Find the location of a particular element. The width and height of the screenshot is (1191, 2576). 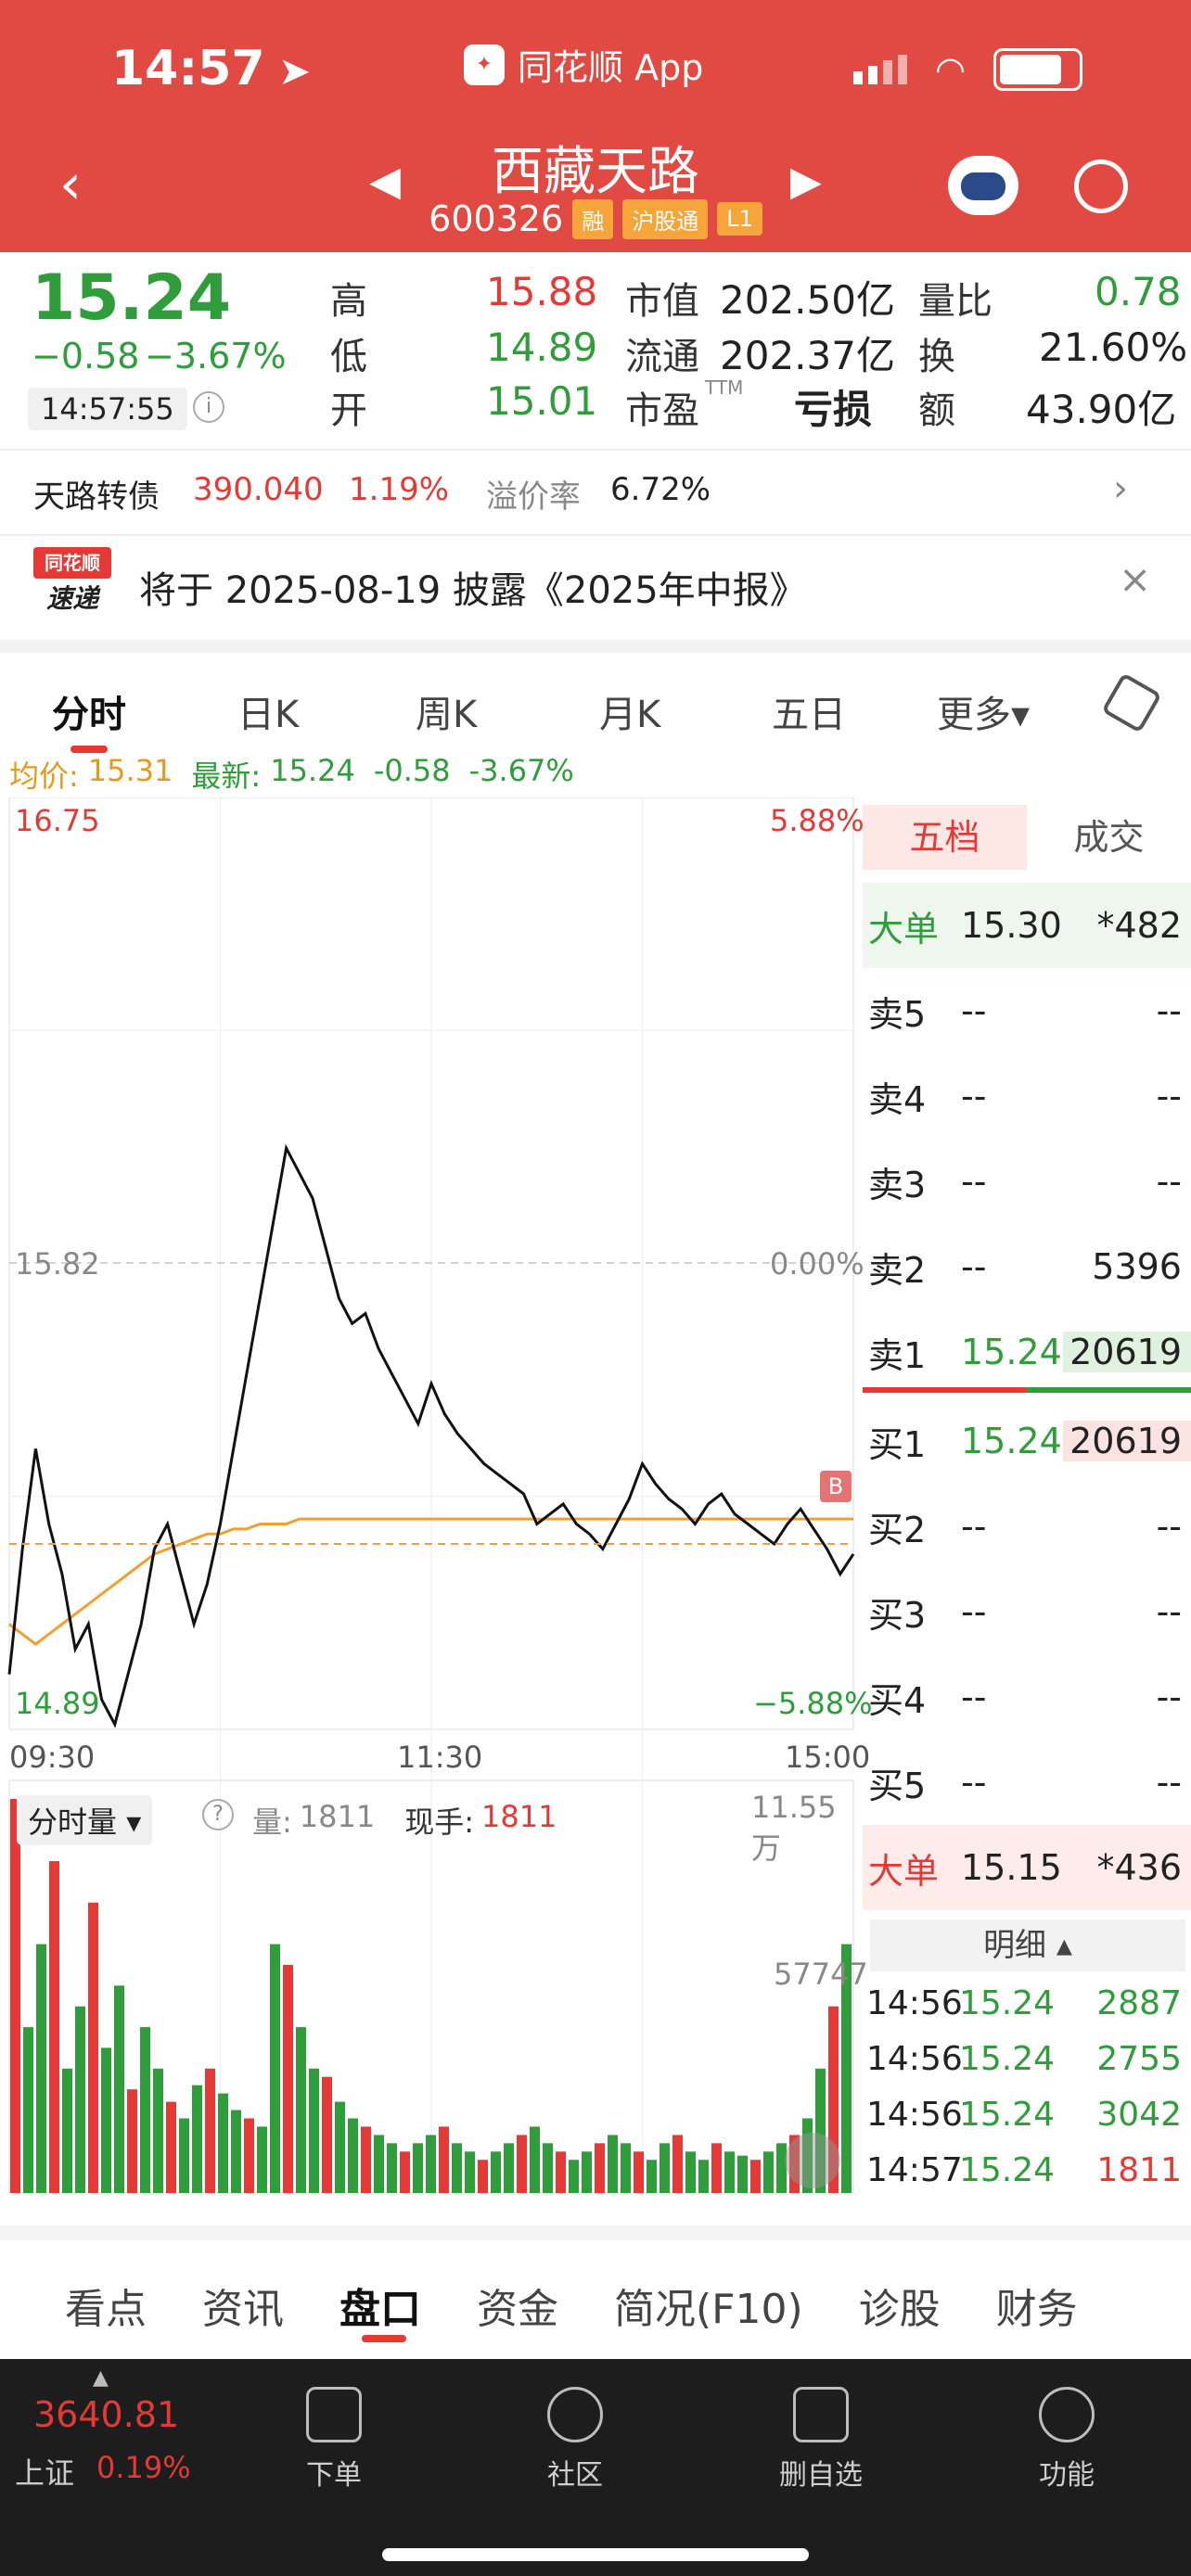

tab-news: 资讯 is located at coordinates (243, 2305).